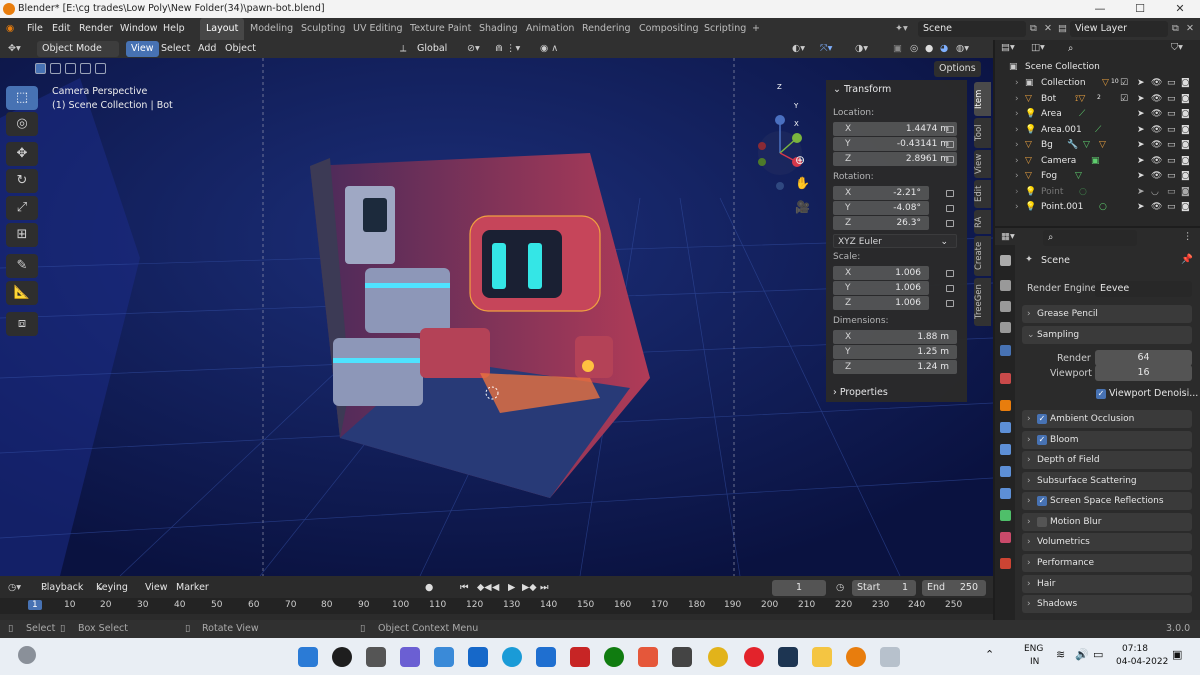 Image resolution: width=1200 pixels, height=675 pixels. What do you see at coordinates (1180, 9) in the screenshot?
I see `close-button: ✕` at bounding box center [1180, 9].